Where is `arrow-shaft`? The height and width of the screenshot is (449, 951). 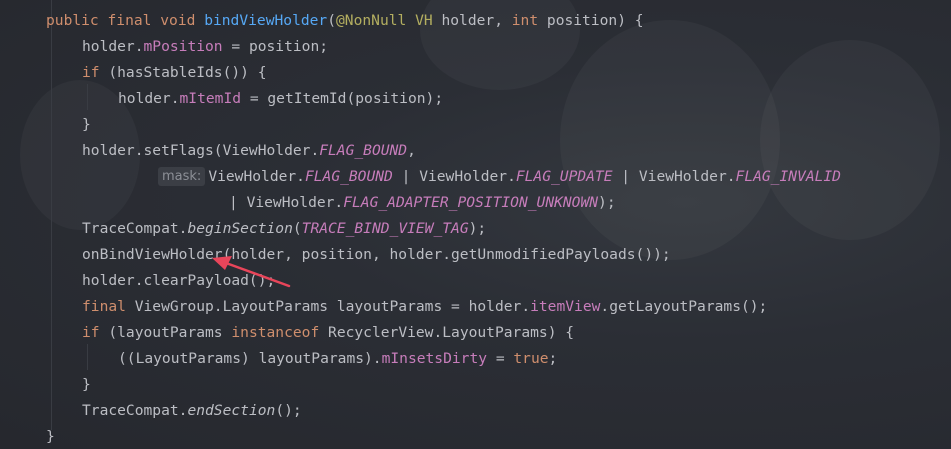 arrow-shaft is located at coordinates (257, 274).